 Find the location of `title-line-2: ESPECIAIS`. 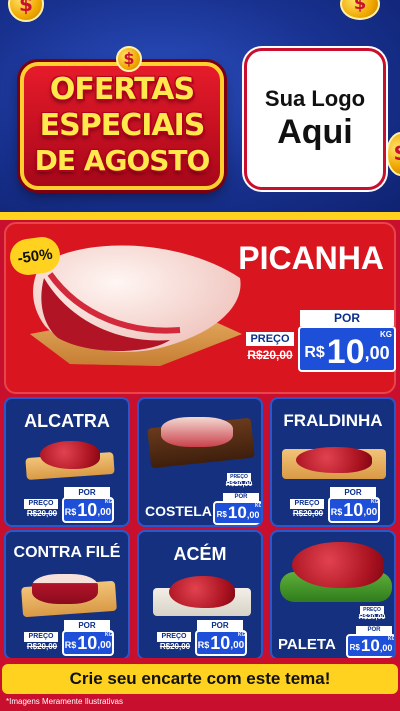

title-line-2: ESPECIAIS is located at coordinates (122, 125).